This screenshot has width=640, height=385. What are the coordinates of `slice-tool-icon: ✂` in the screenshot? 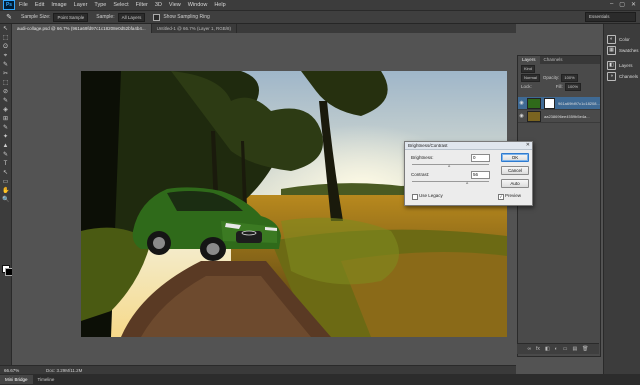 It's located at (5, 74).